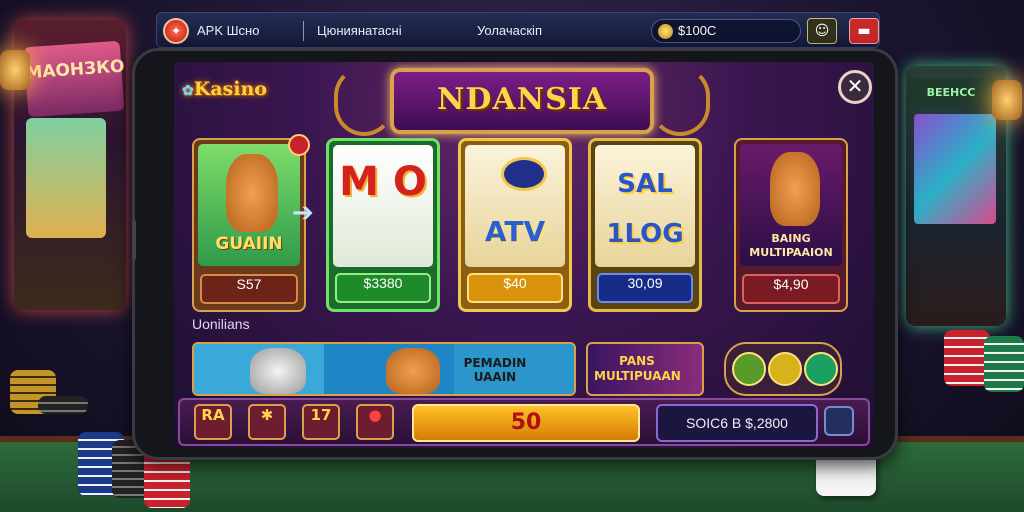  Describe the element at coordinates (249, 244) in the screenshot. I see `card-title: GUAIIN` at that location.